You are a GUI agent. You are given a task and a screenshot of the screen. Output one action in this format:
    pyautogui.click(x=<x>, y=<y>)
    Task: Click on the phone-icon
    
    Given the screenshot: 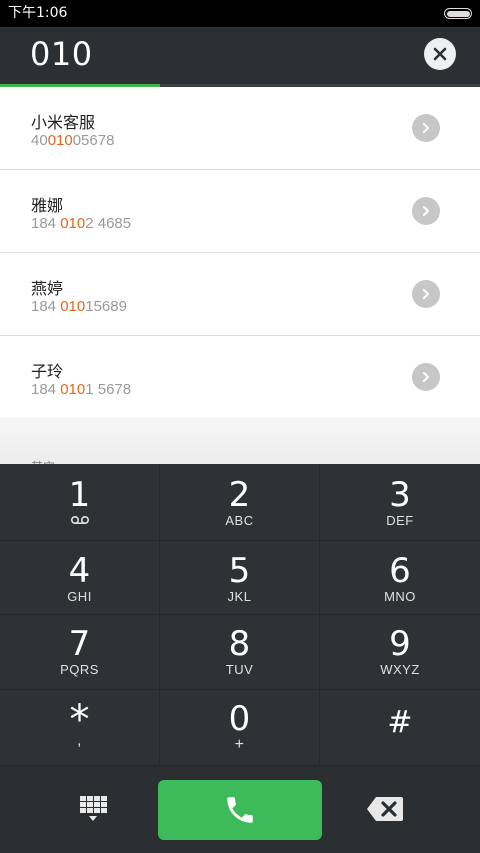 What is the action you would take?
    pyautogui.click(x=240, y=810)
    